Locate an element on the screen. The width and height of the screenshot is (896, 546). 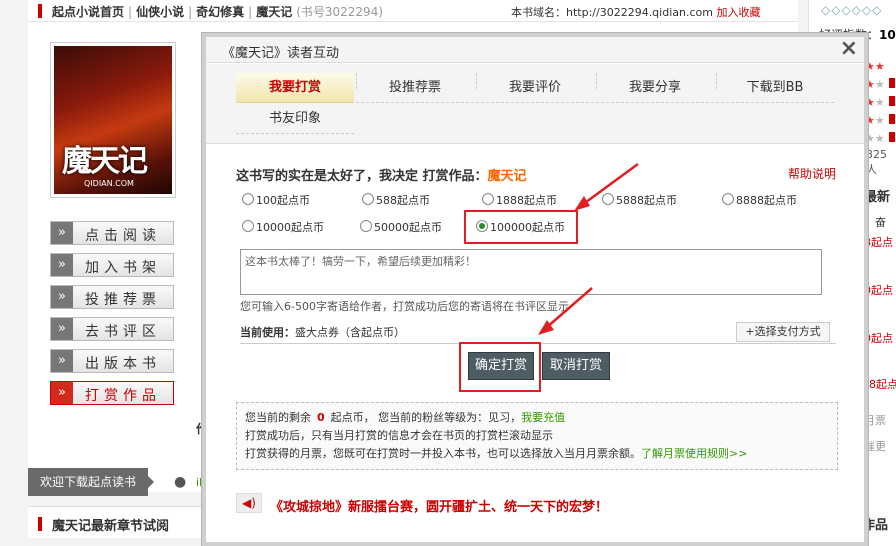
publish-book-button: » 出版本书 is located at coordinates (112, 361).